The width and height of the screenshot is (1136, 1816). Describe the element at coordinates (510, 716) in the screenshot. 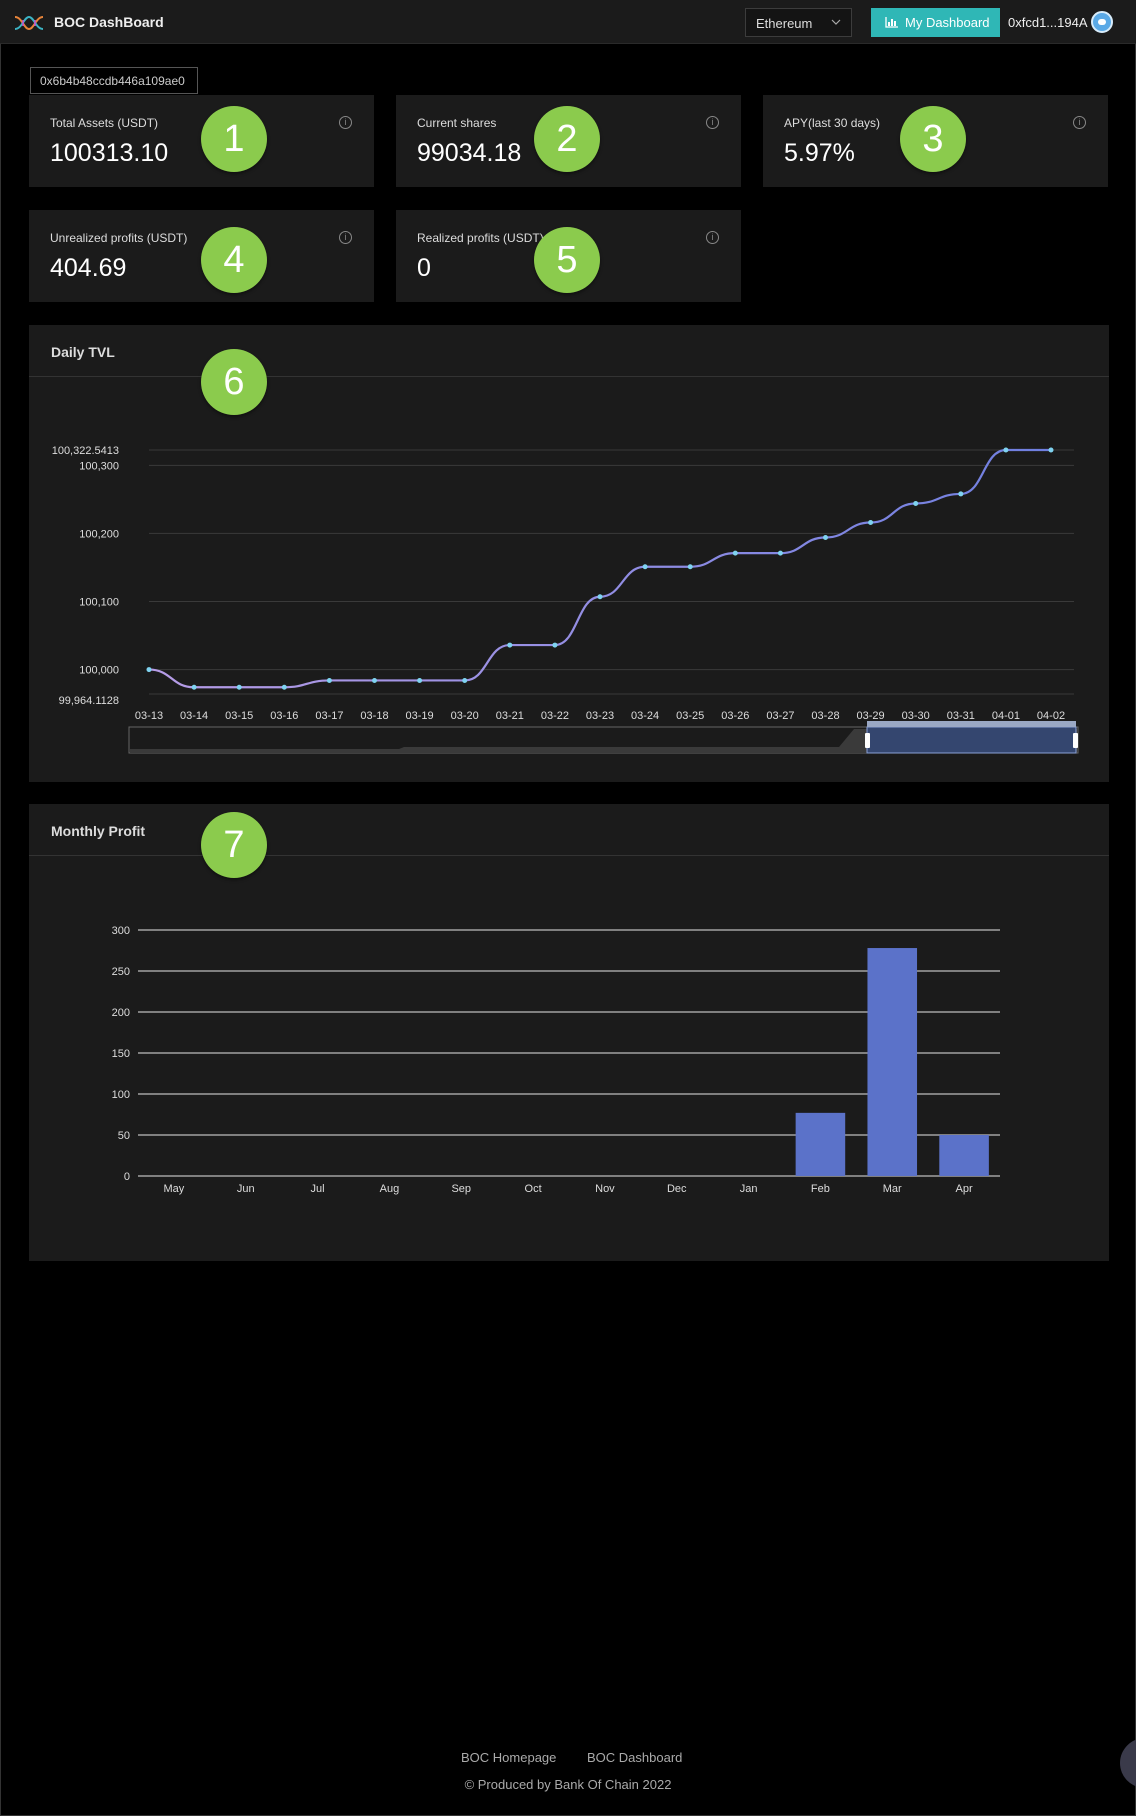

I see `x-tick-label: 03-21` at that location.